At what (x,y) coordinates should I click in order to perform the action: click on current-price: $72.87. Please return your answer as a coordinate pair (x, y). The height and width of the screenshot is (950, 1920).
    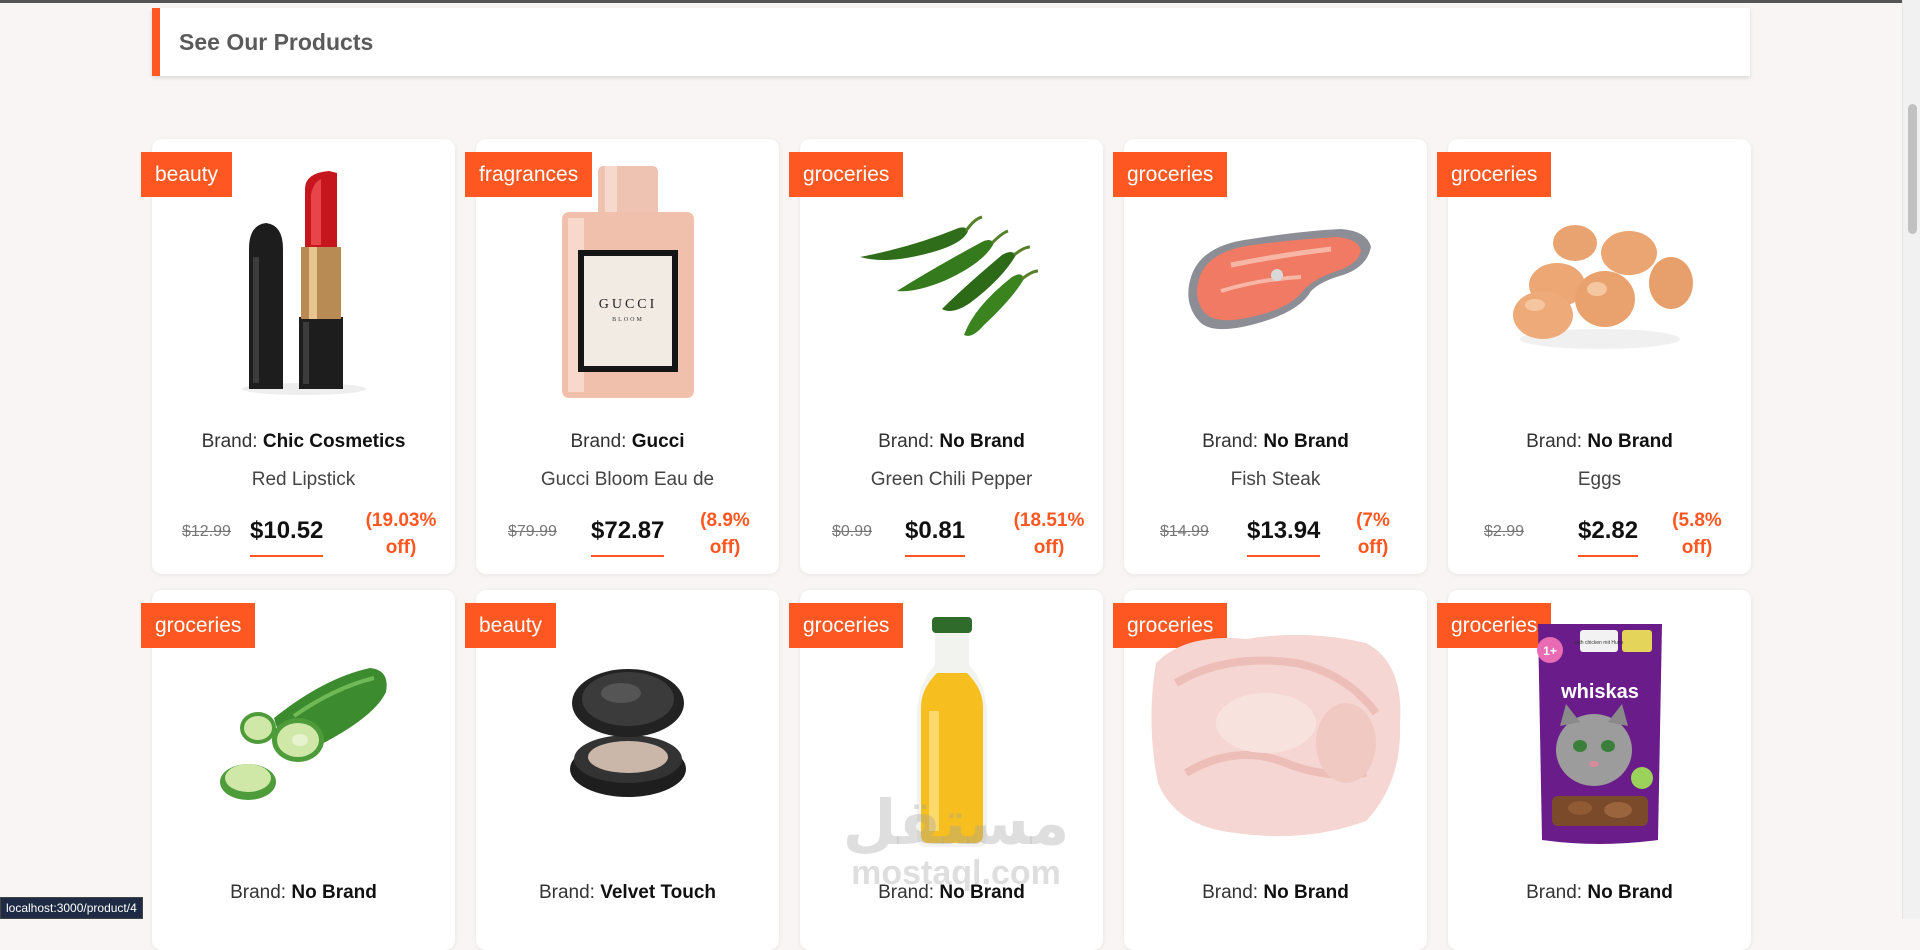
    Looking at the image, I should click on (628, 537).